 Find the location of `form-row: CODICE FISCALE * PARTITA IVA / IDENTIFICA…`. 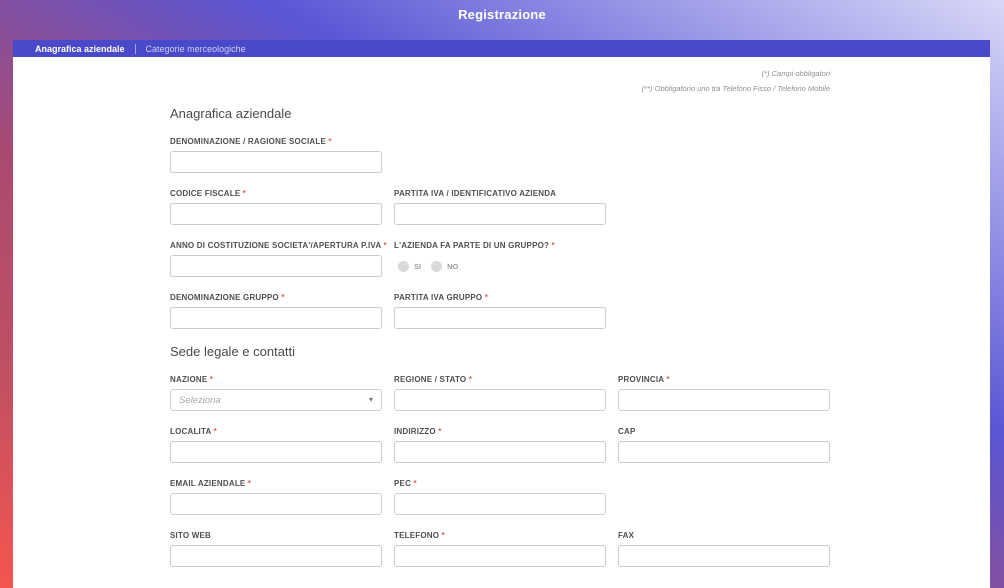

form-row: CODICE FISCALE * PARTITA IVA / IDENTIFICA… is located at coordinates (500, 206).